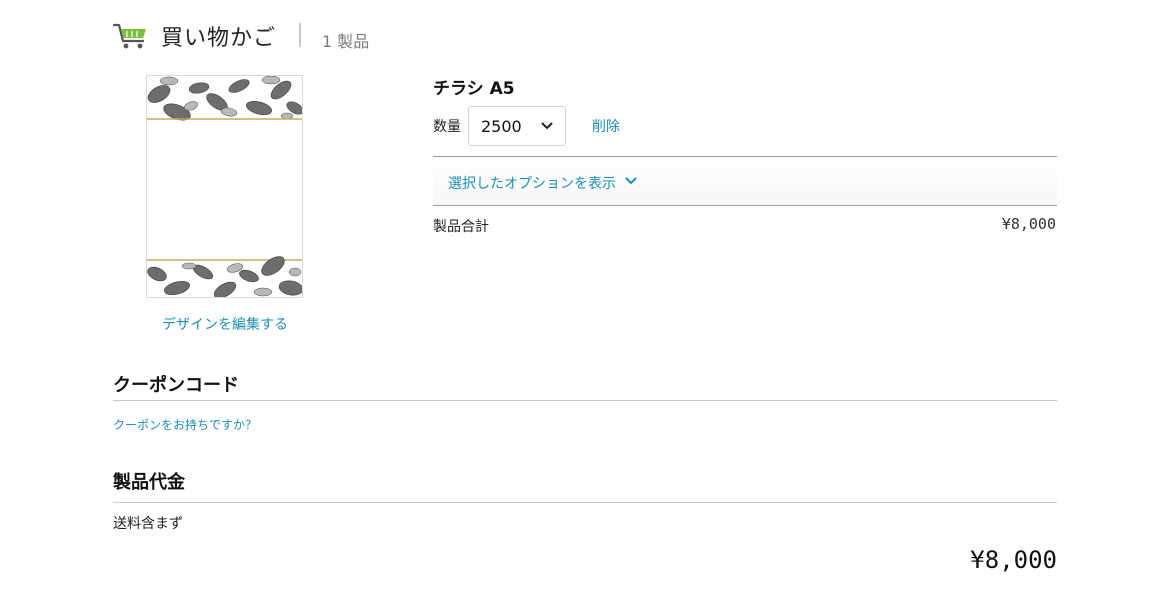  What do you see at coordinates (346, 41) in the screenshot?
I see `item-count: 1 製品` at bounding box center [346, 41].